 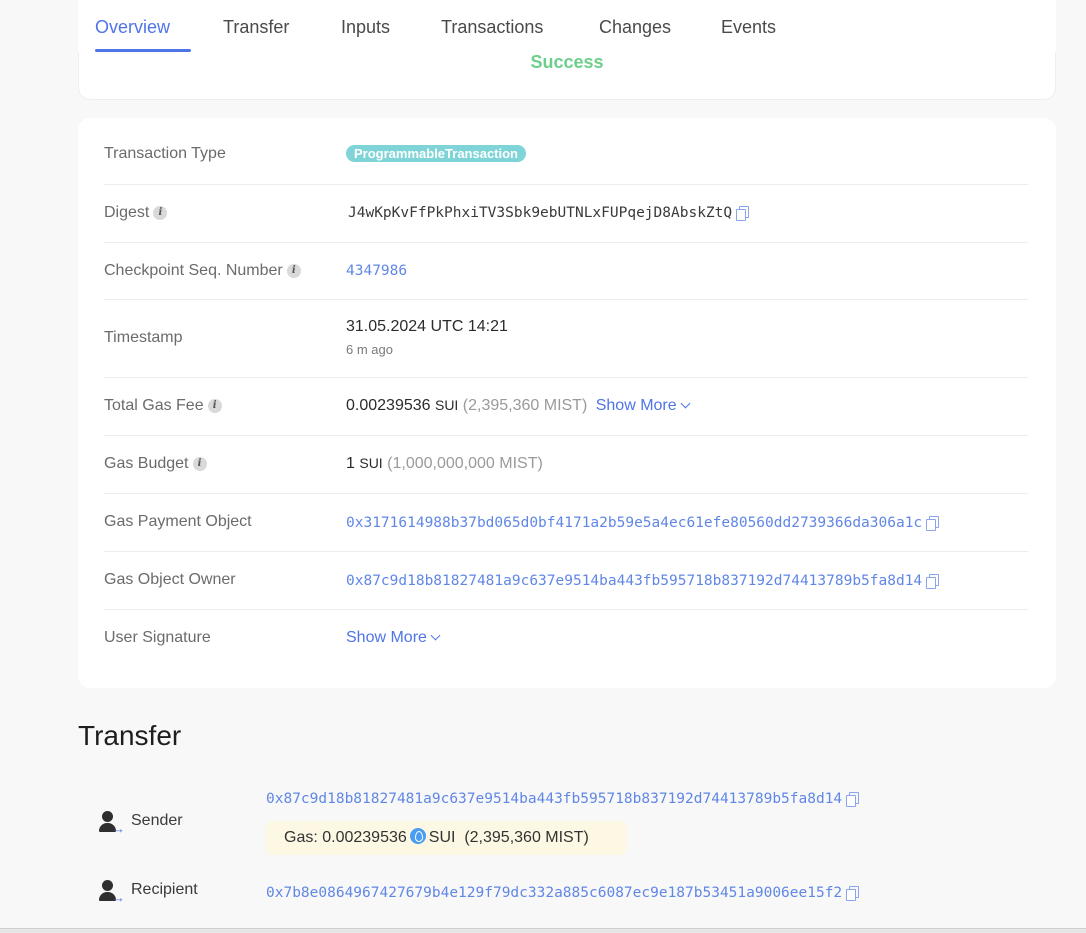 What do you see at coordinates (543, 930) in the screenshot?
I see `bottom-scroll-edge` at bounding box center [543, 930].